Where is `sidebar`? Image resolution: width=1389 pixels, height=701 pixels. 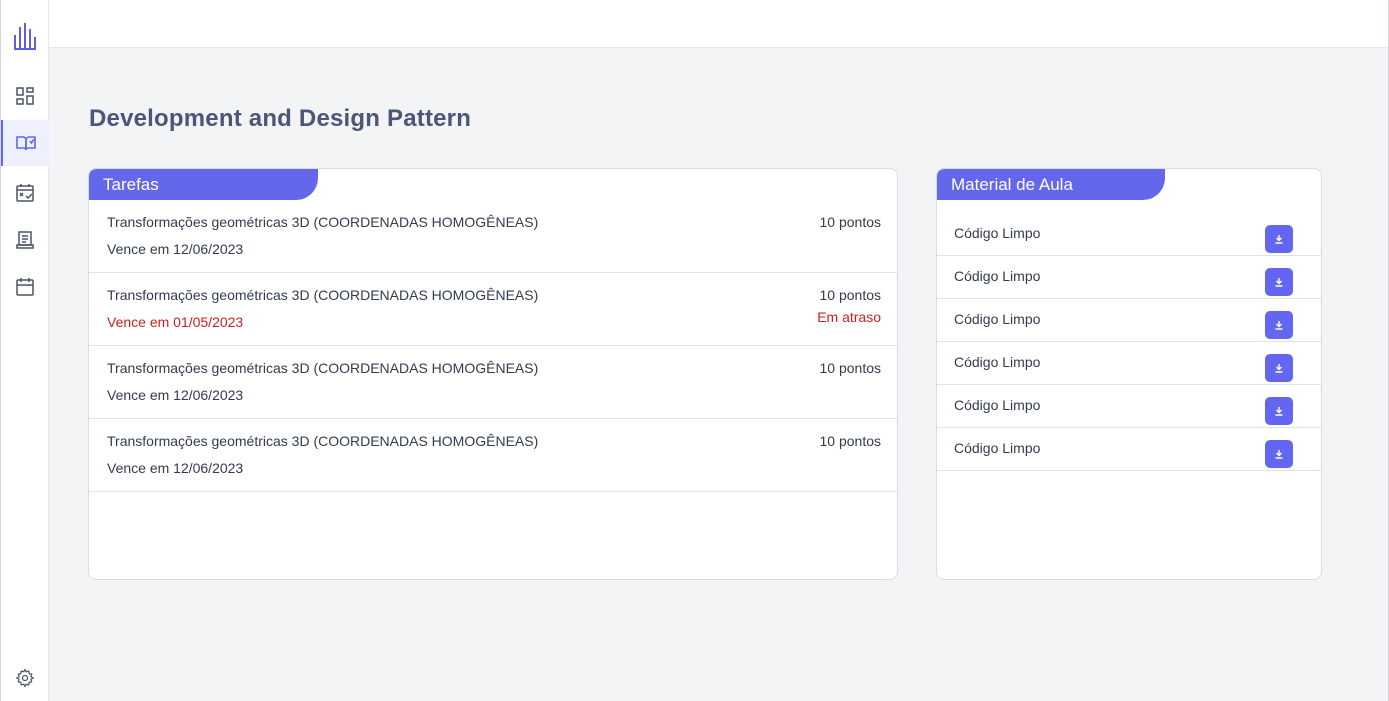
sidebar is located at coordinates (25, 350).